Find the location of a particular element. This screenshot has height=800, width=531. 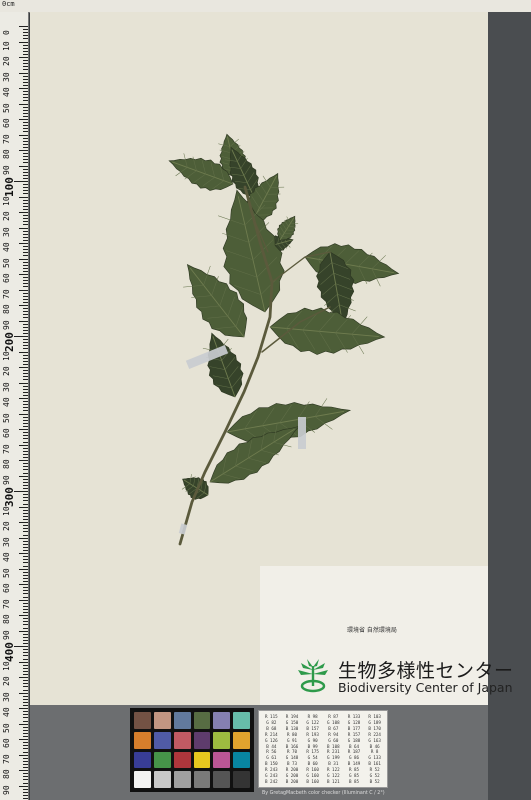

color-value-cell: B 73 is located at coordinates (292, 764).